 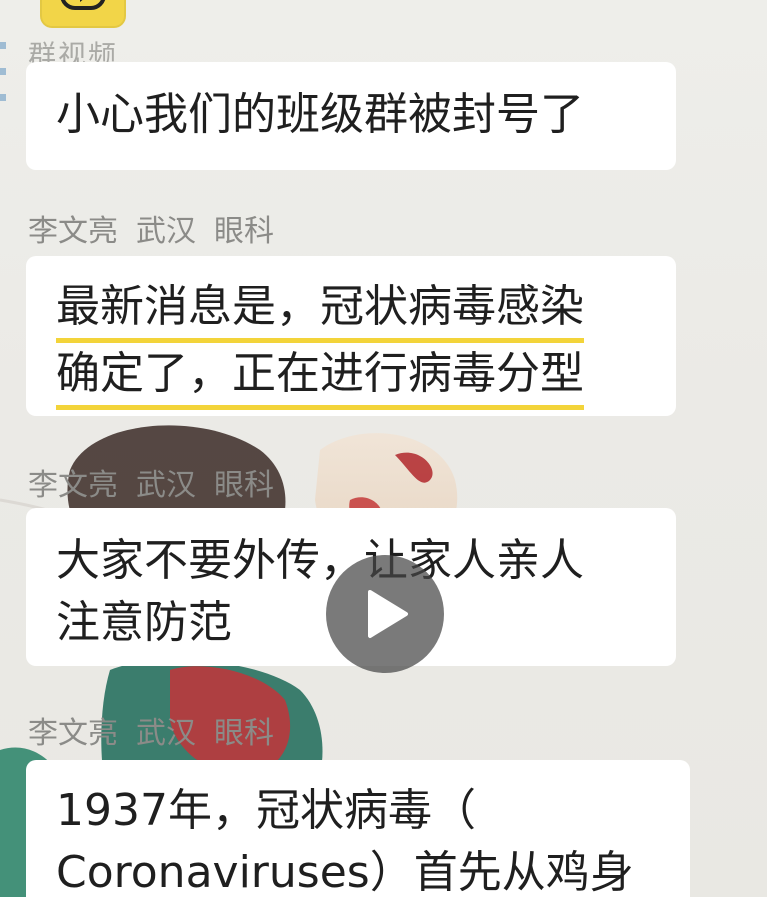 What do you see at coordinates (320, 377) in the screenshot?
I see `highlighted-text-line: 确定了，正在进行病毒分型` at bounding box center [320, 377].